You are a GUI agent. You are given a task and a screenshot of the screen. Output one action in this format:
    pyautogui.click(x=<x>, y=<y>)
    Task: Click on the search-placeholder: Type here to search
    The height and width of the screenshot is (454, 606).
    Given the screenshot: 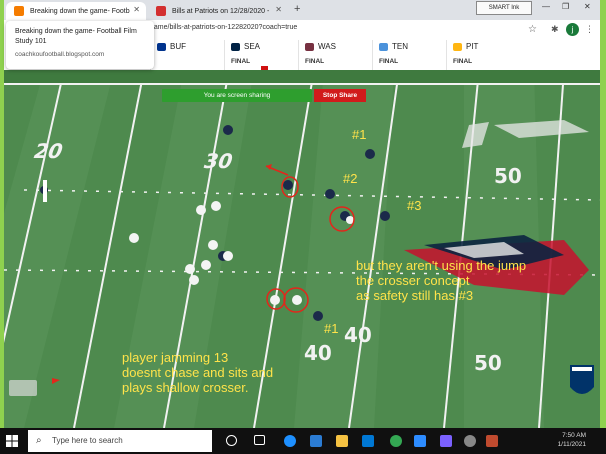 What is the action you would take?
    pyautogui.click(x=87, y=440)
    